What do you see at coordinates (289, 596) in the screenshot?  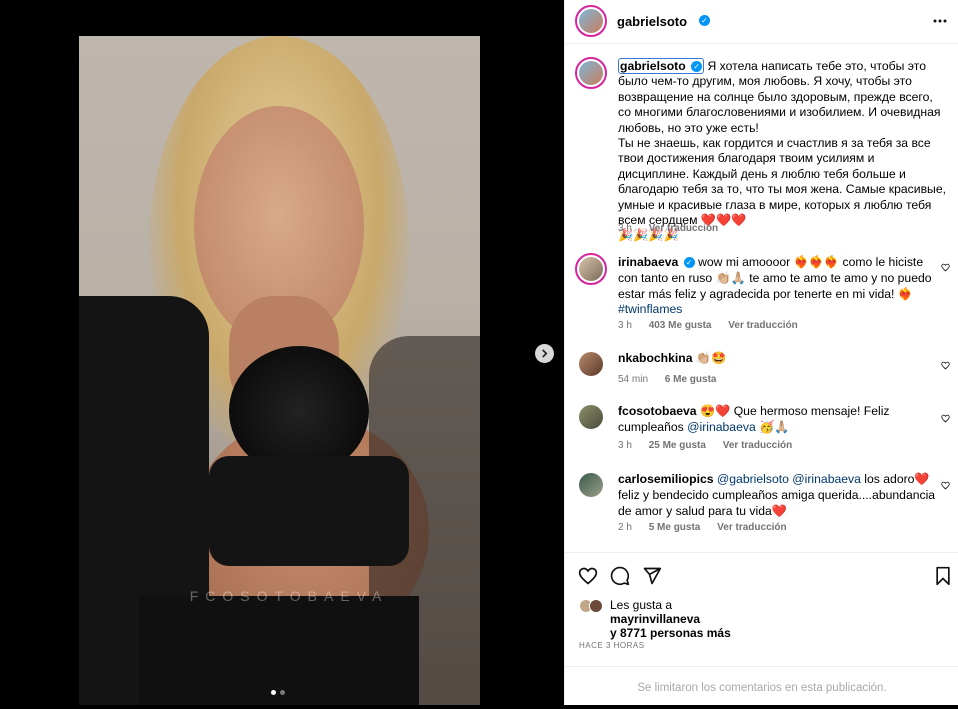 I see `photo-watermark: FCOSOTOBAEVA` at bounding box center [289, 596].